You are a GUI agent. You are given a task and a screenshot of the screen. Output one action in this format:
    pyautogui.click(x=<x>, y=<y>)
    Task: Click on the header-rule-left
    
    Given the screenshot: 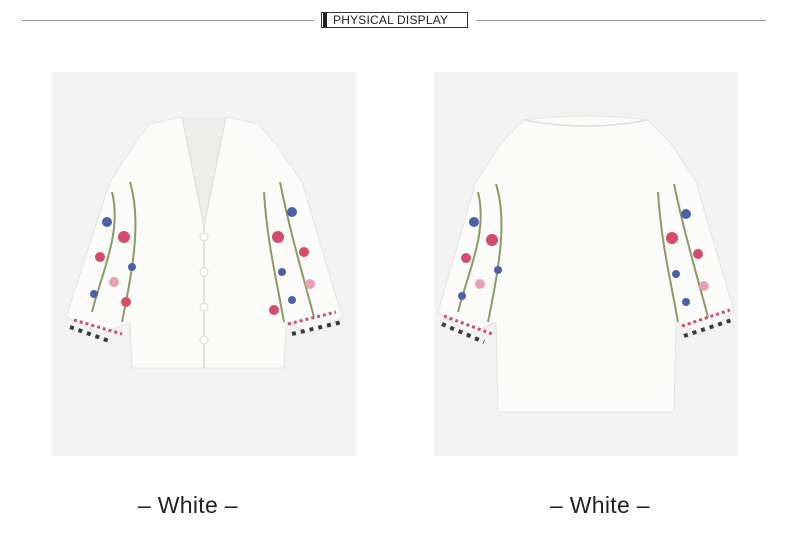 What is the action you would take?
    pyautogui.click(x=168, y=20)
    